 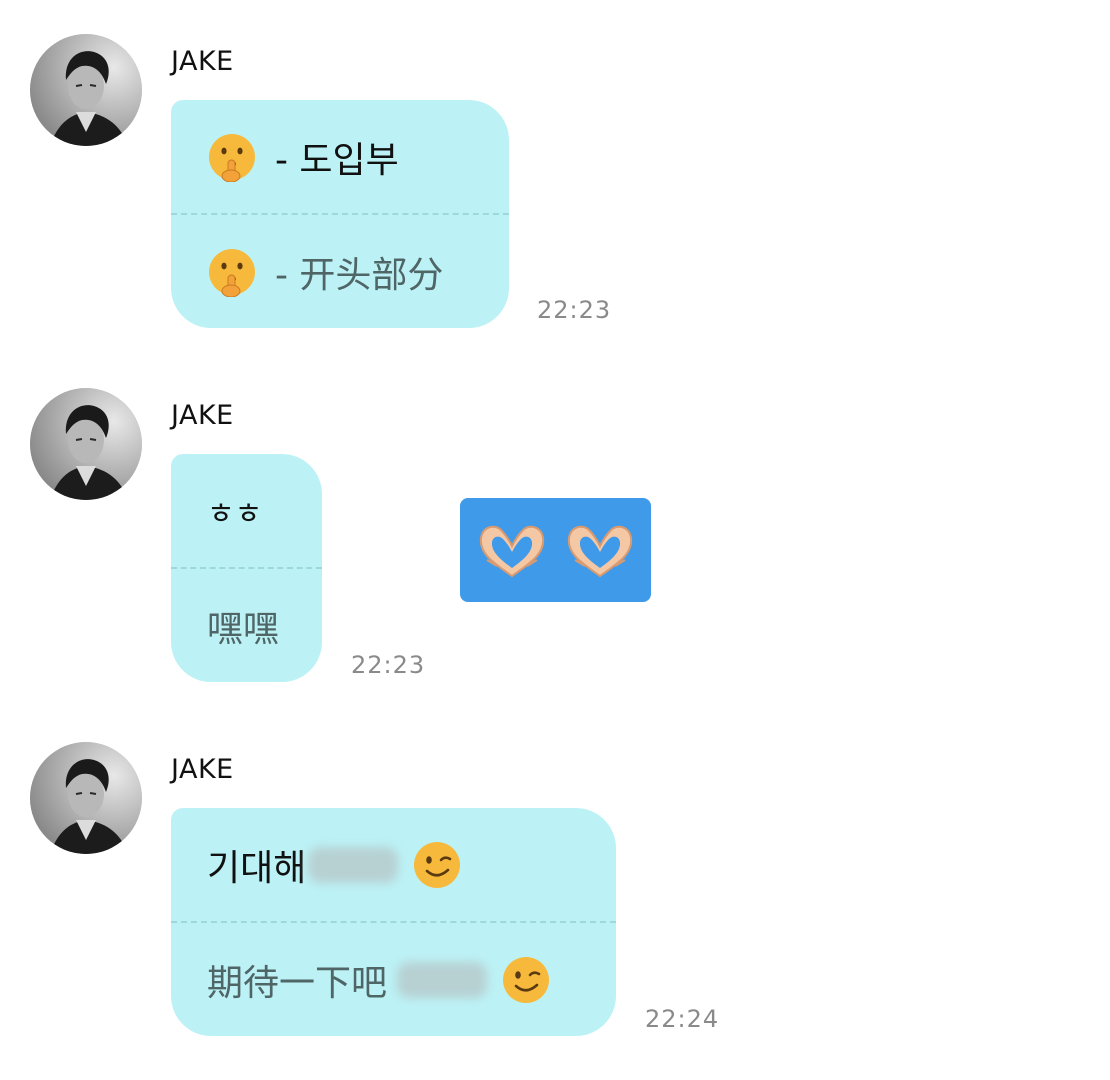 I want to click on translation-text: 嘿嘿, so click(x=243, y=629).